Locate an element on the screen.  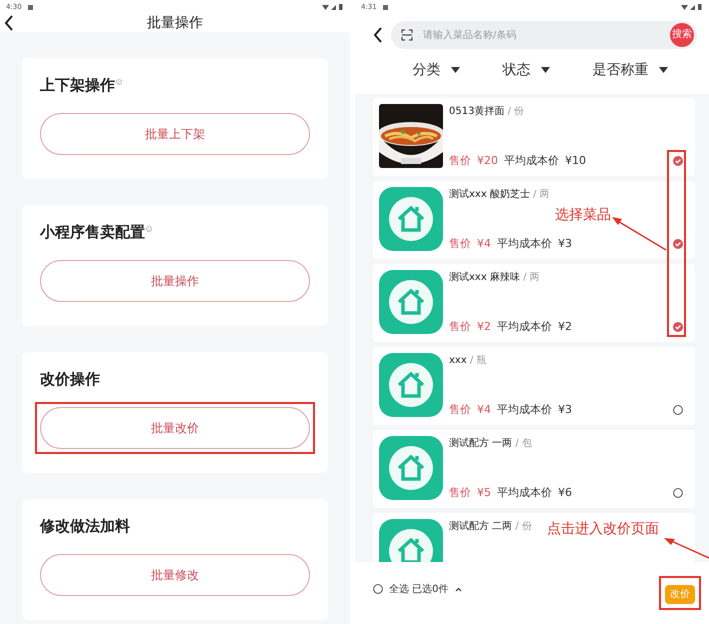
search-button: 搜索 is located at coordinates (682, 35).